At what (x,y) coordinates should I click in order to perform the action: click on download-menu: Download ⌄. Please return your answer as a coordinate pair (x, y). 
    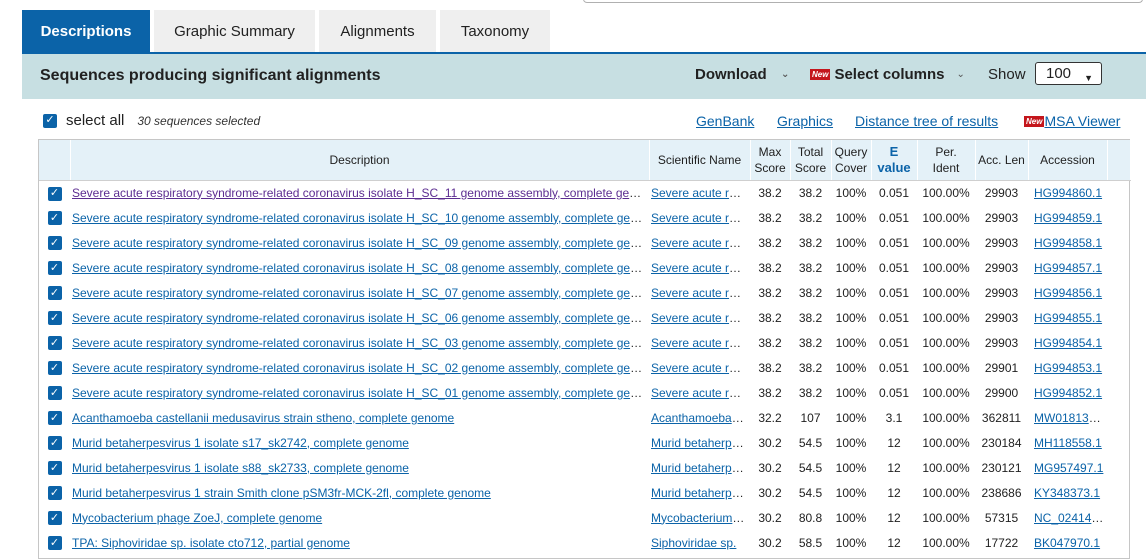
    Looking at the image, I should click on (742, 74).